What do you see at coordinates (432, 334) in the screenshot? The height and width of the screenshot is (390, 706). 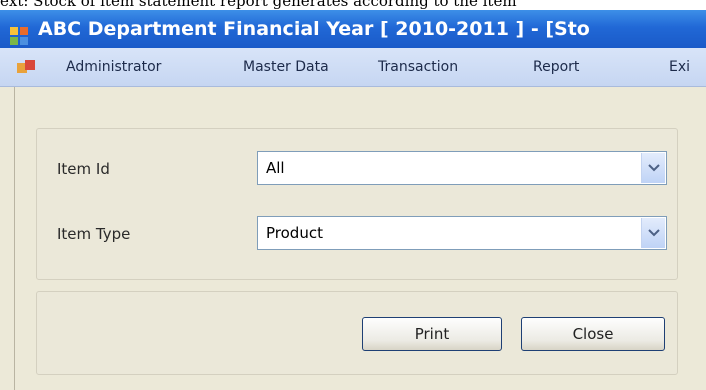 I see `print-button: Print` at bounding box center [432, 334].